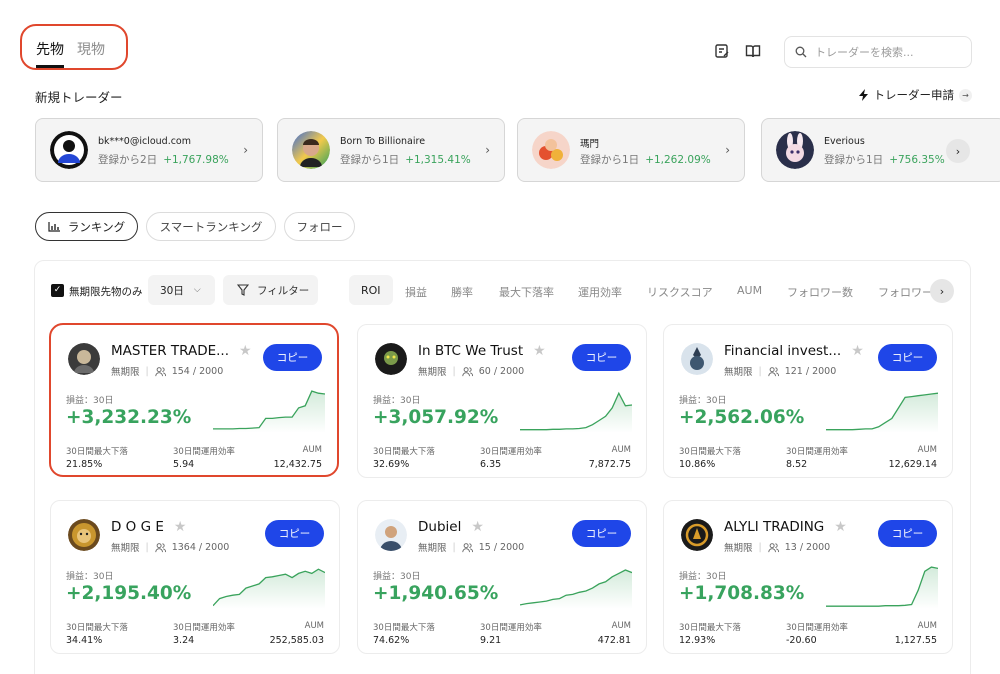 The width and height of the screenshot is (1000, 674). Describe the element at coordinates (197, 290) in the screenshot. I see `chevron-down-icon: ⌵` at that location.